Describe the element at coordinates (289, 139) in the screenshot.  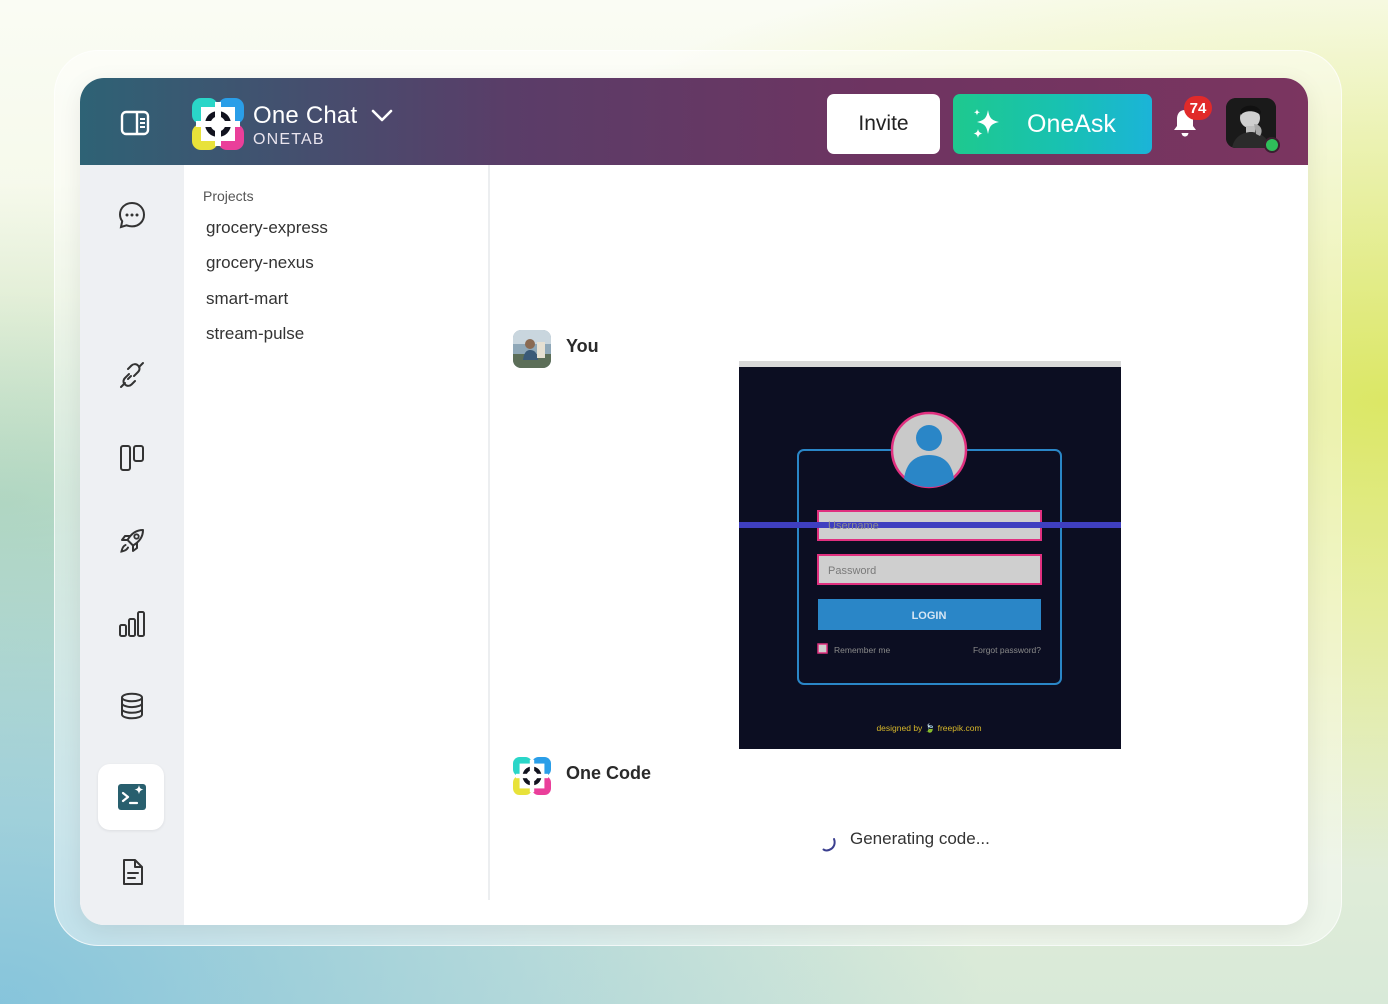
I see `workspace-name: ONETAB` at that location.